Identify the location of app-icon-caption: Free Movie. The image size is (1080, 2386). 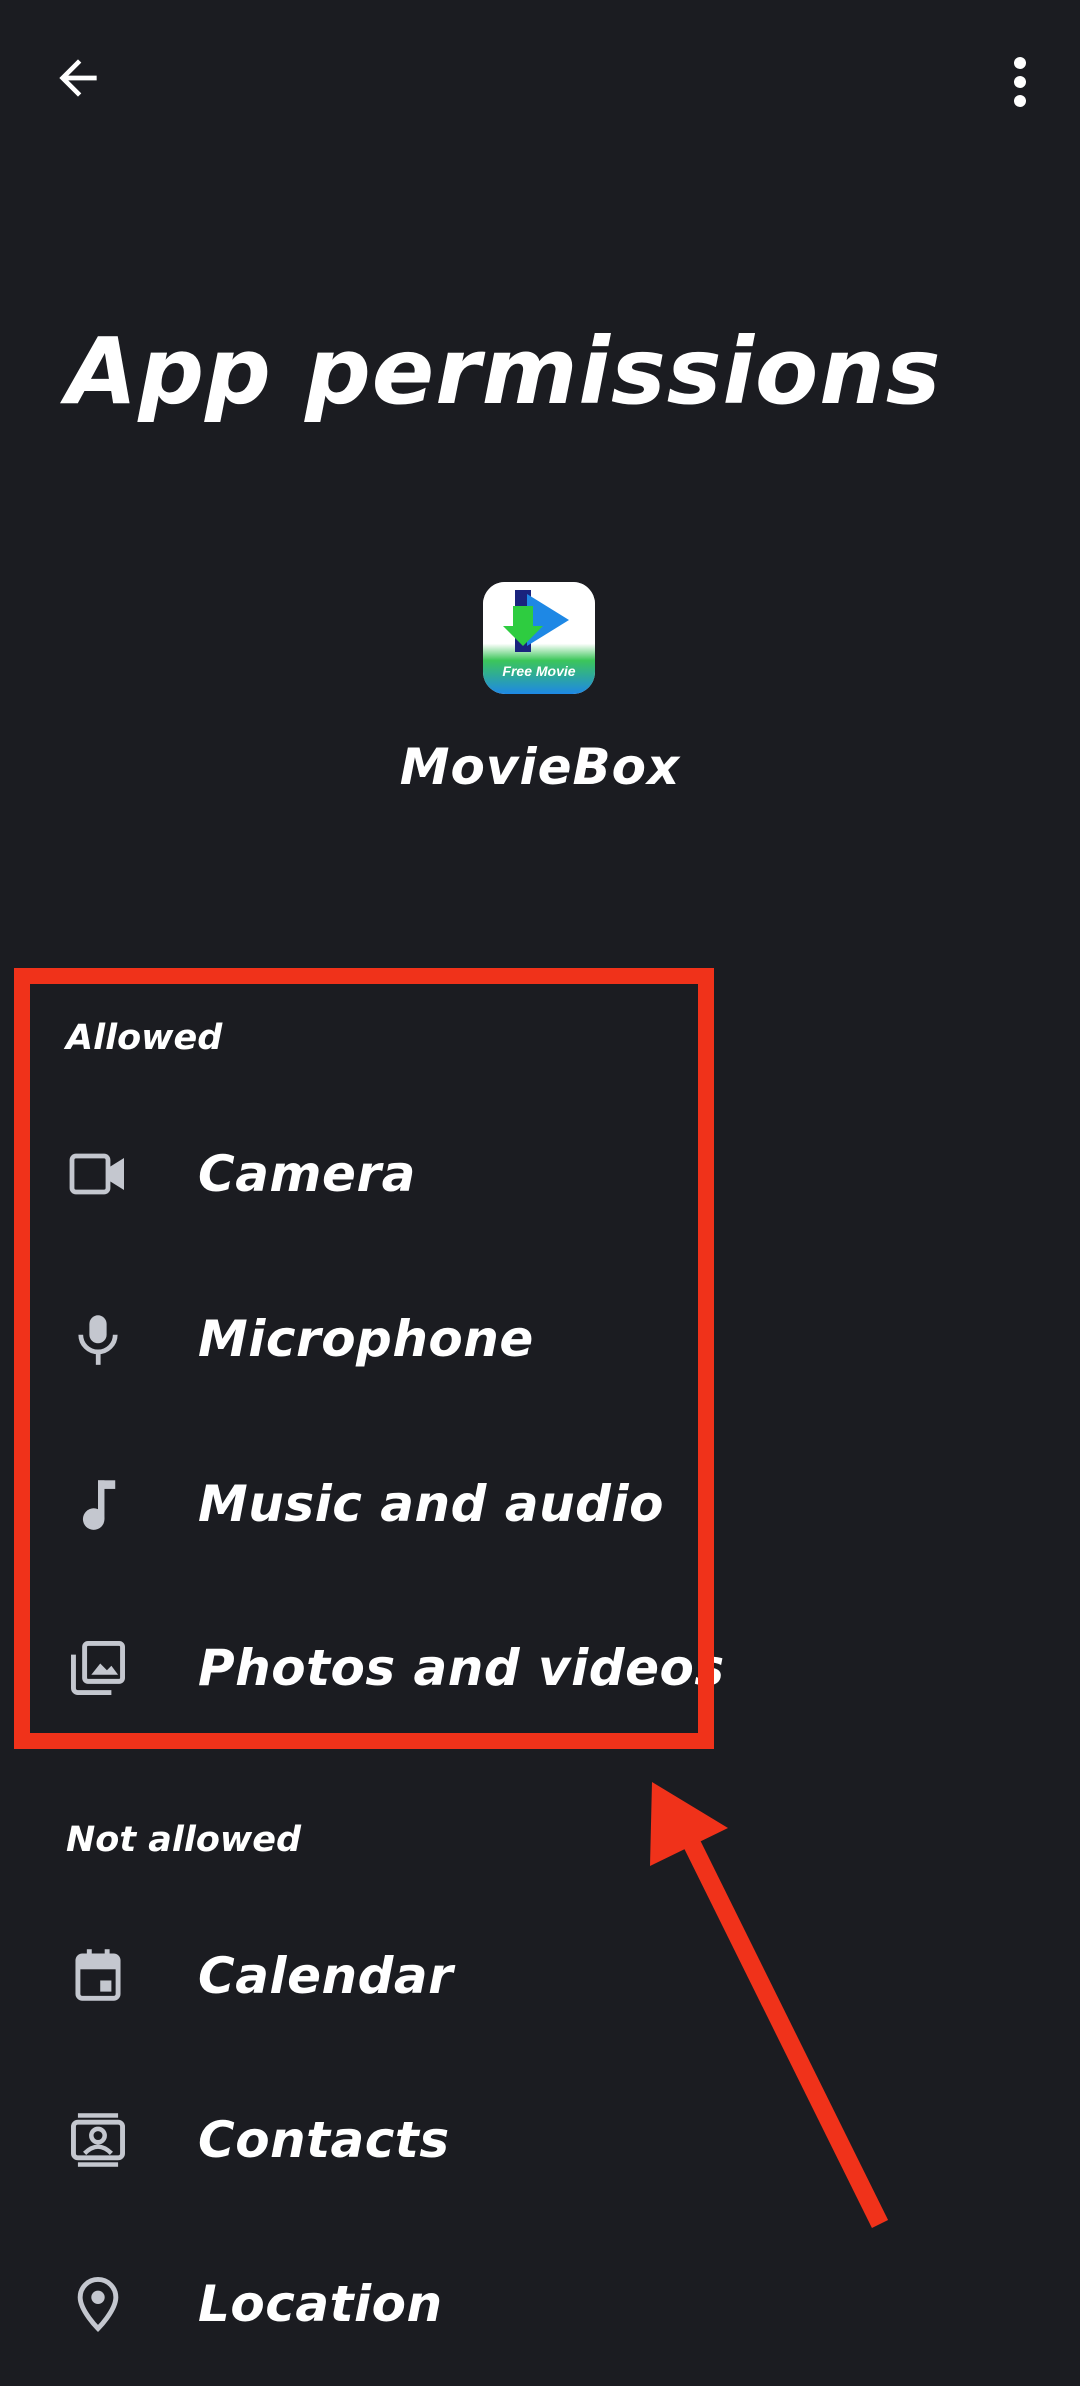
(538, 671).